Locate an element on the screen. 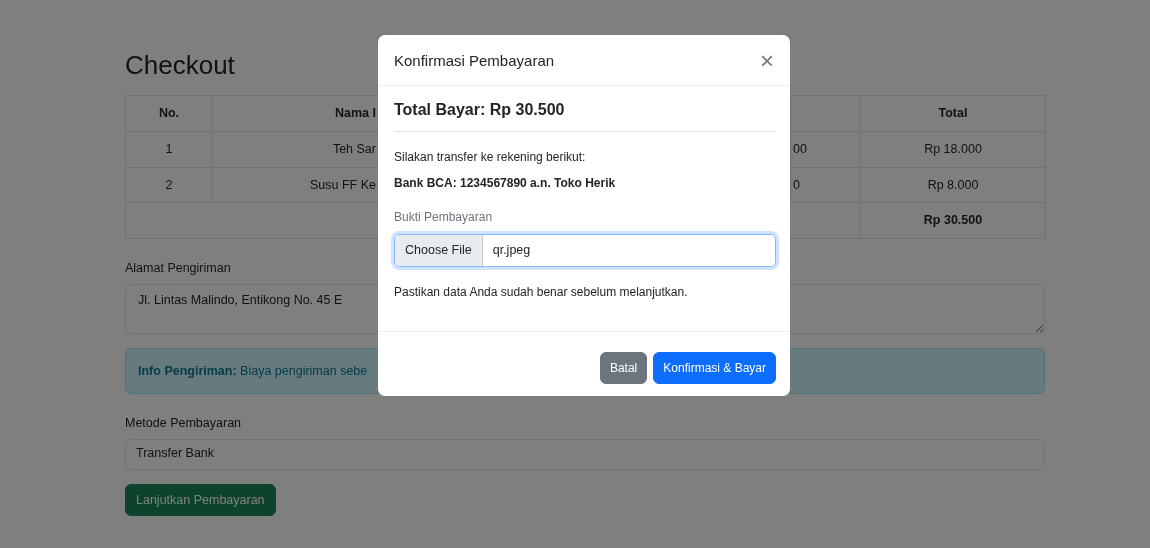  payment-method-select: Transfer Bank is located at coordinates (585, 454).